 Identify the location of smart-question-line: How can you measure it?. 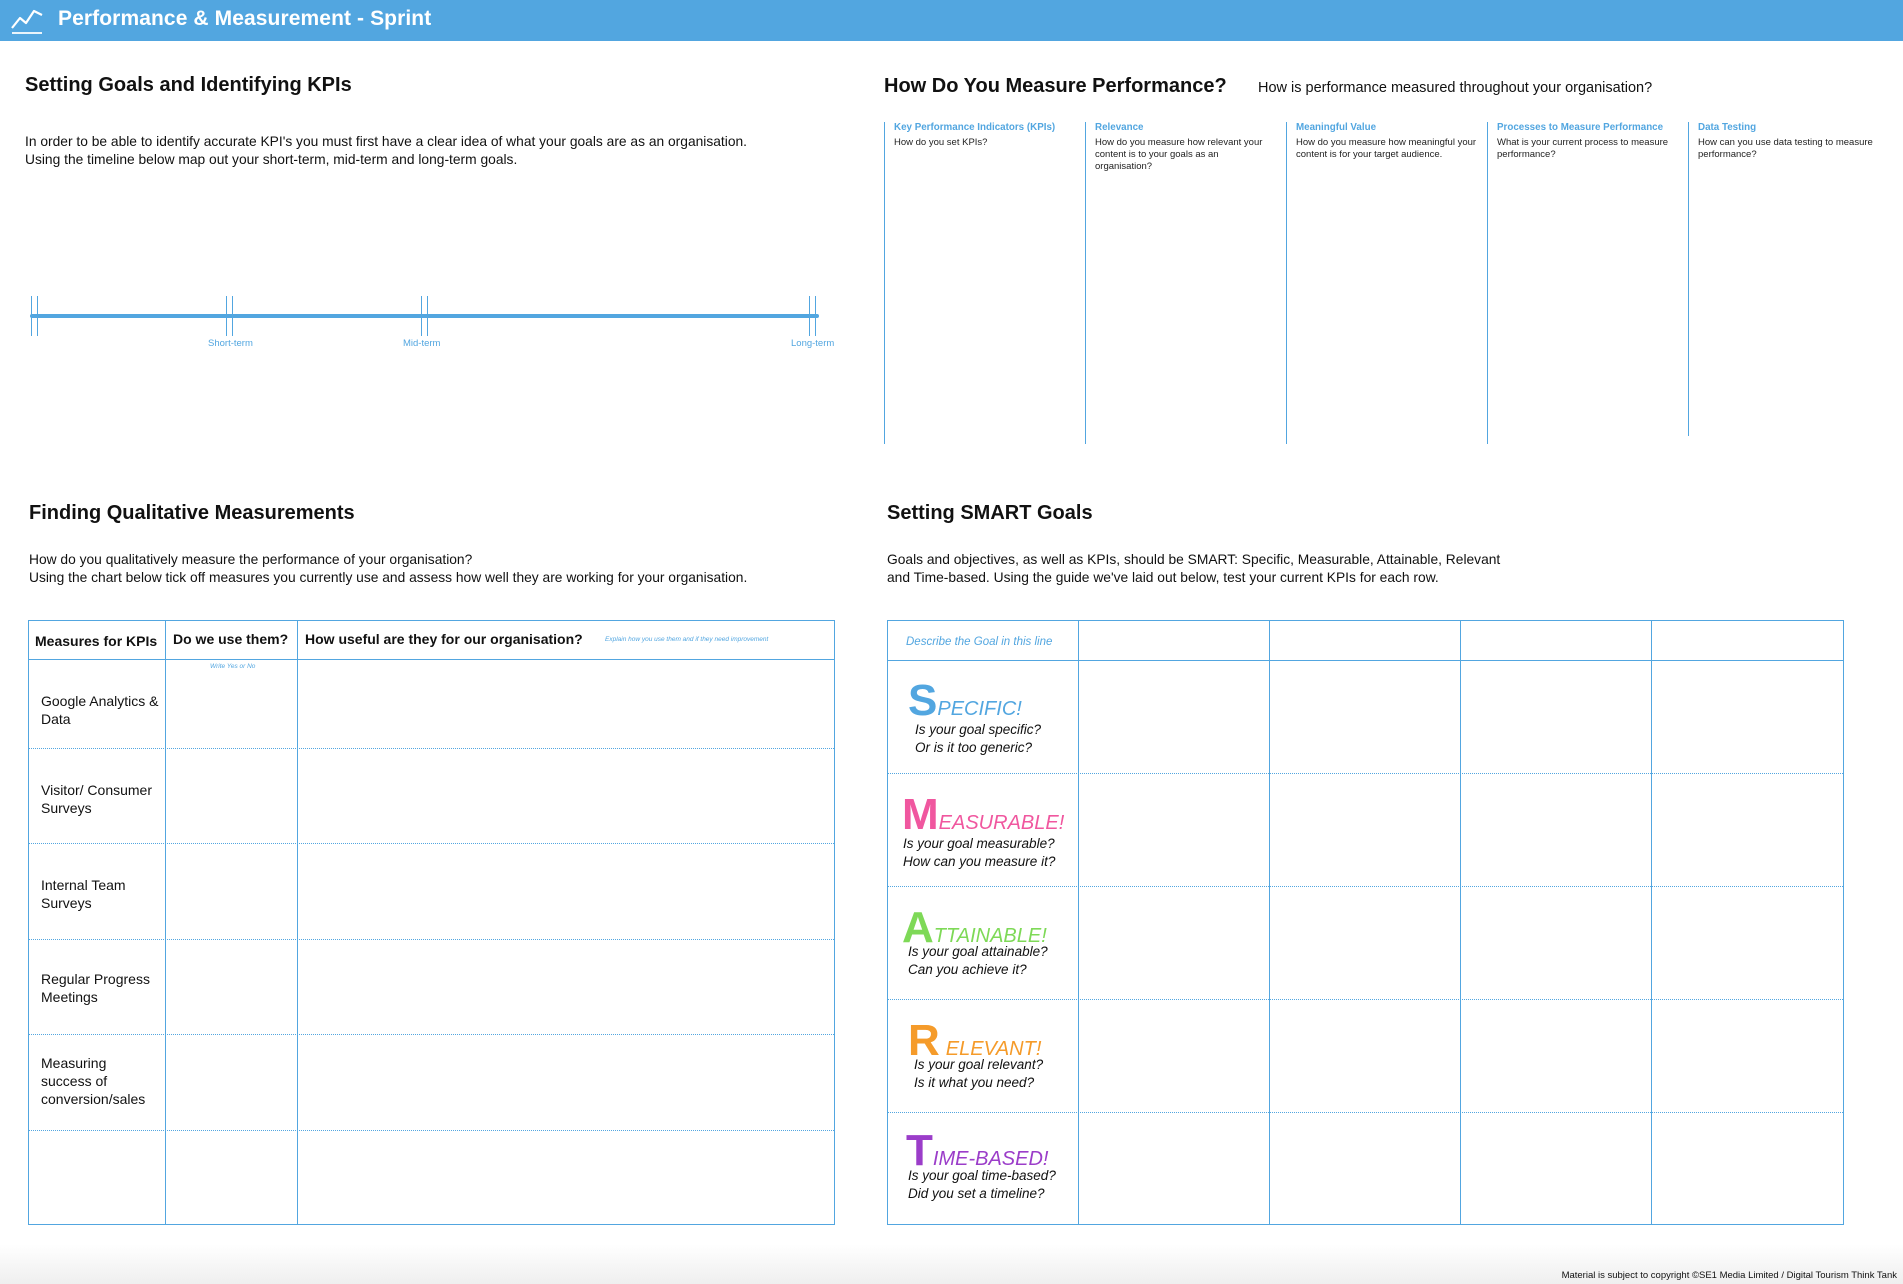
(979, 861).